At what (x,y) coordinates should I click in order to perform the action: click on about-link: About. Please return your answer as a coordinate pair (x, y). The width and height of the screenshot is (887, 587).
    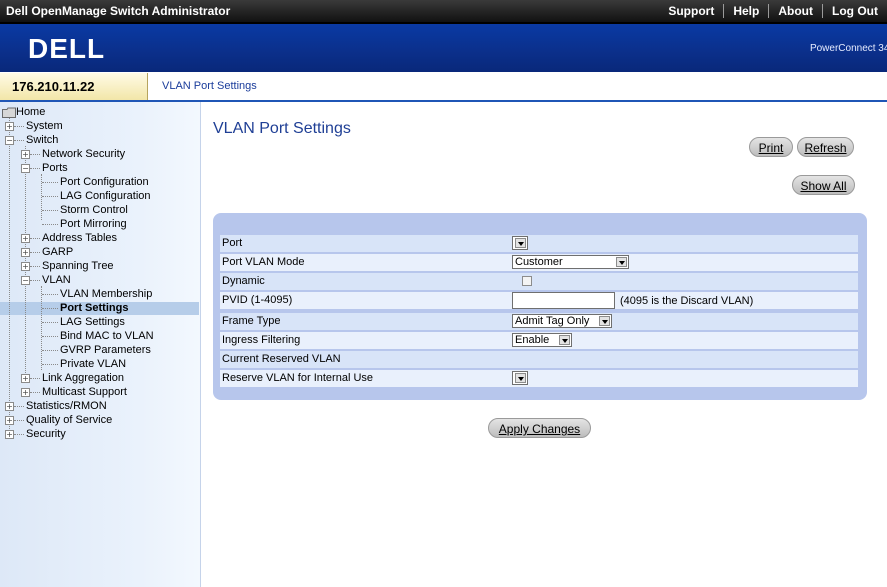
    Looking at the image, I should click on (795, 11).